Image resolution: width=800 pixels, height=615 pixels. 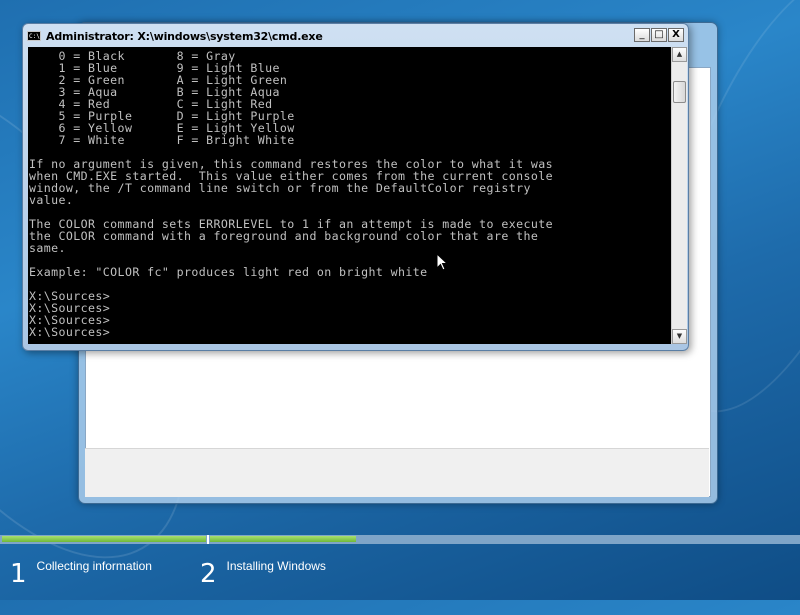 What do you see at coordinates (679, 92) in the screenshot?
I see `scrollbar-thumb` at bounding box center [679, 92].